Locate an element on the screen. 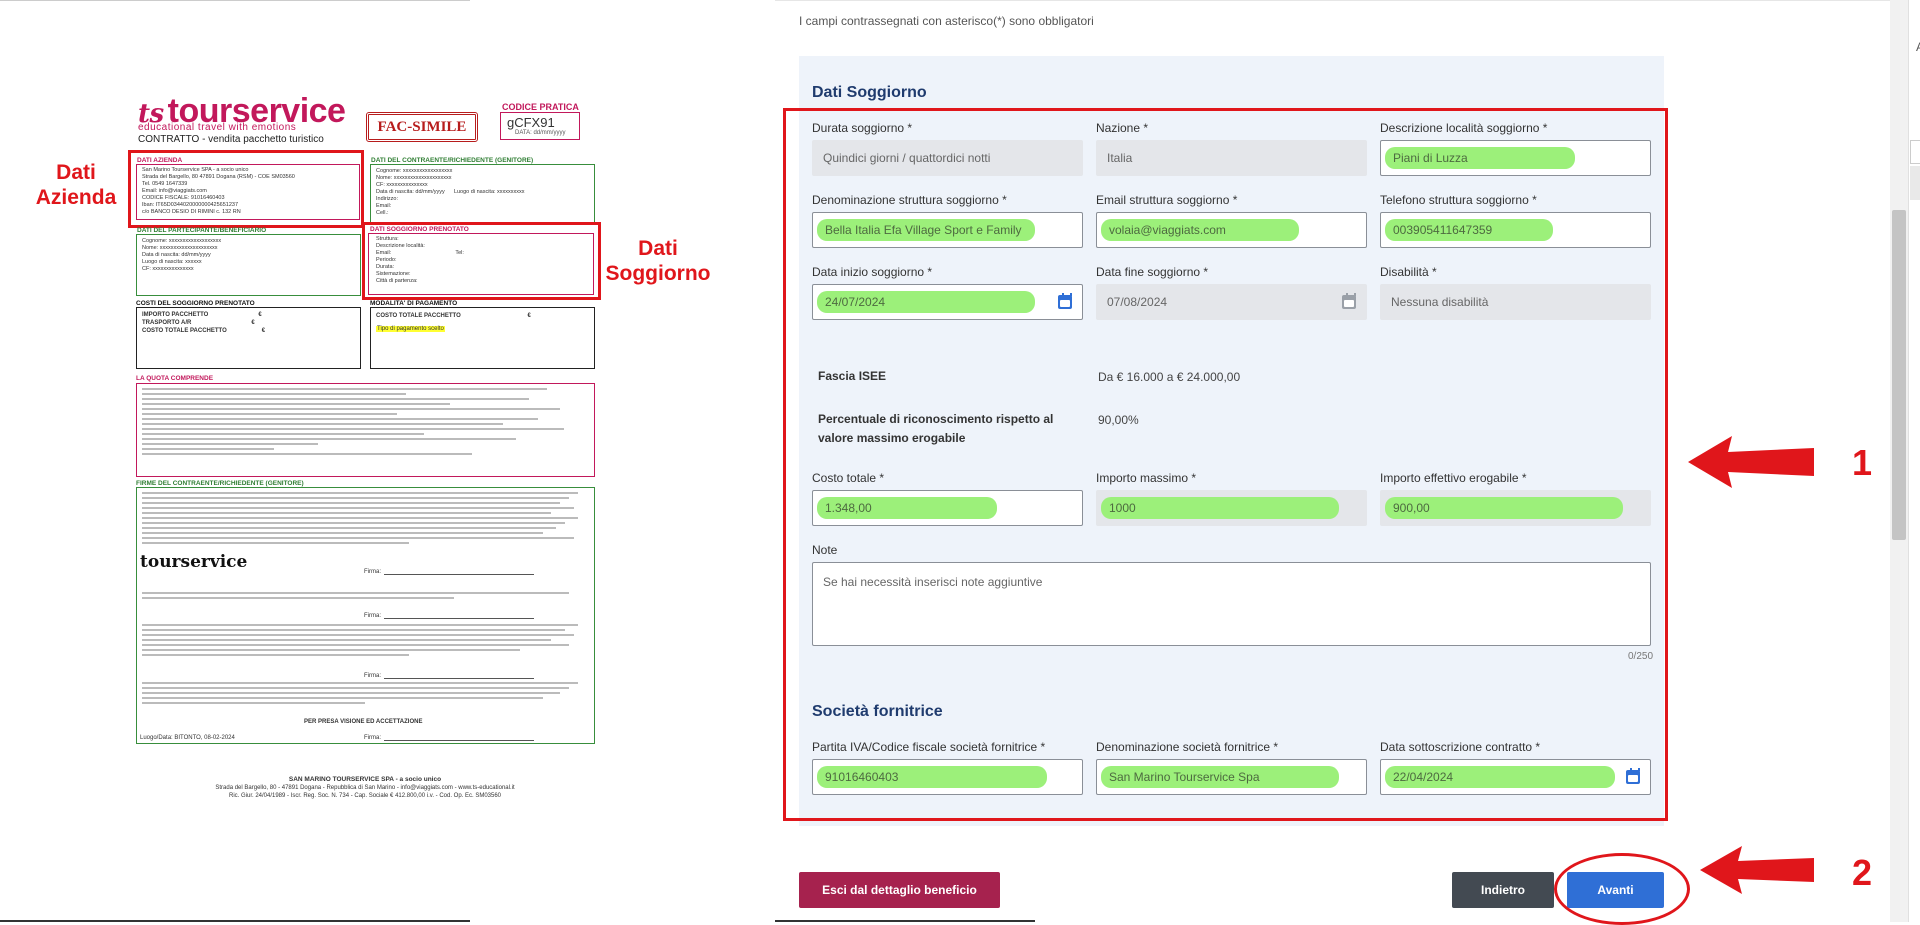 The image size is (1920, 925). exit-detail-button: Esci dal dettaglio beneficio is located at coordinates (899, 890).